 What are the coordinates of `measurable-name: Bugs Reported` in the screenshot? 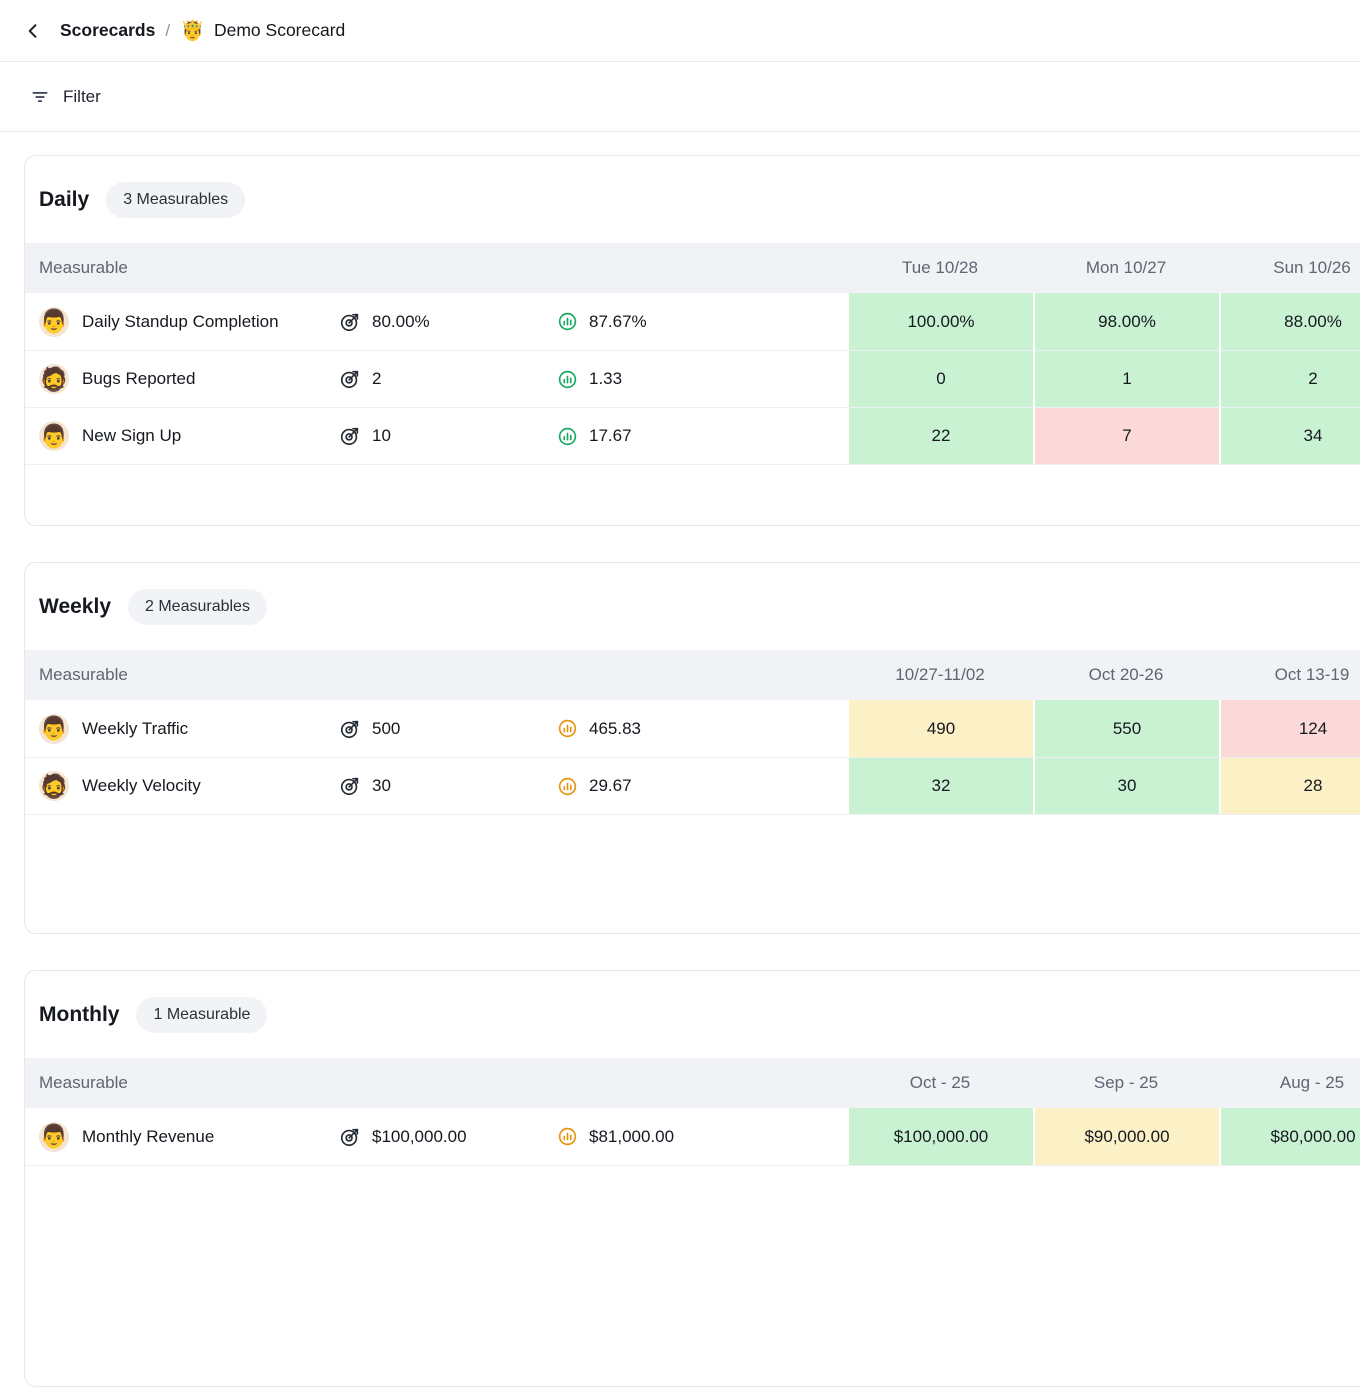 It's located at (138, 379).